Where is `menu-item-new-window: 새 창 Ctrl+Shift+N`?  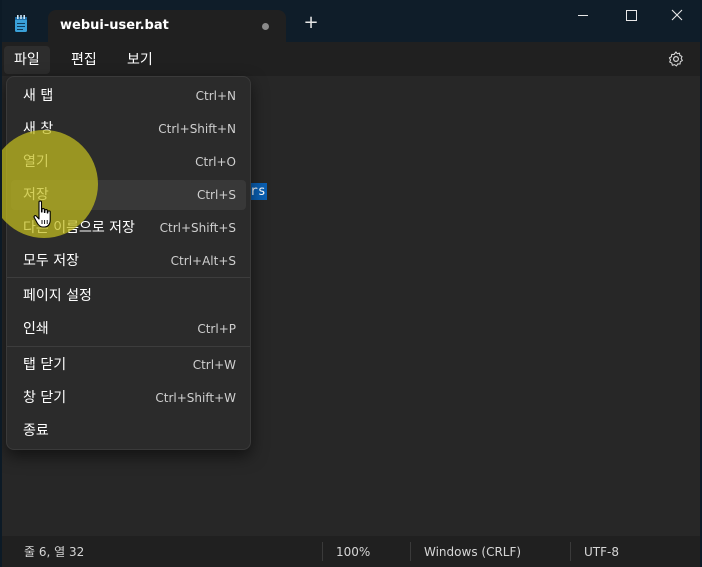
menu-item-new-window: 새 창 Ctrl+Shift+N is located at coordinates (128, 129).